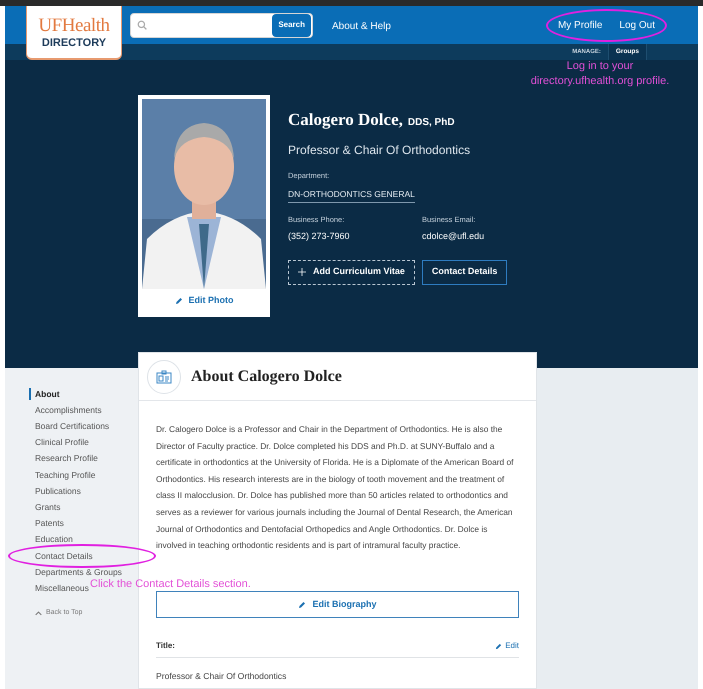 This screenshot has width=703, height=689. Describe the element at coordinates (431, 123) in the screenshot. I see `profile-credentials: DDS, PhD` at that location.